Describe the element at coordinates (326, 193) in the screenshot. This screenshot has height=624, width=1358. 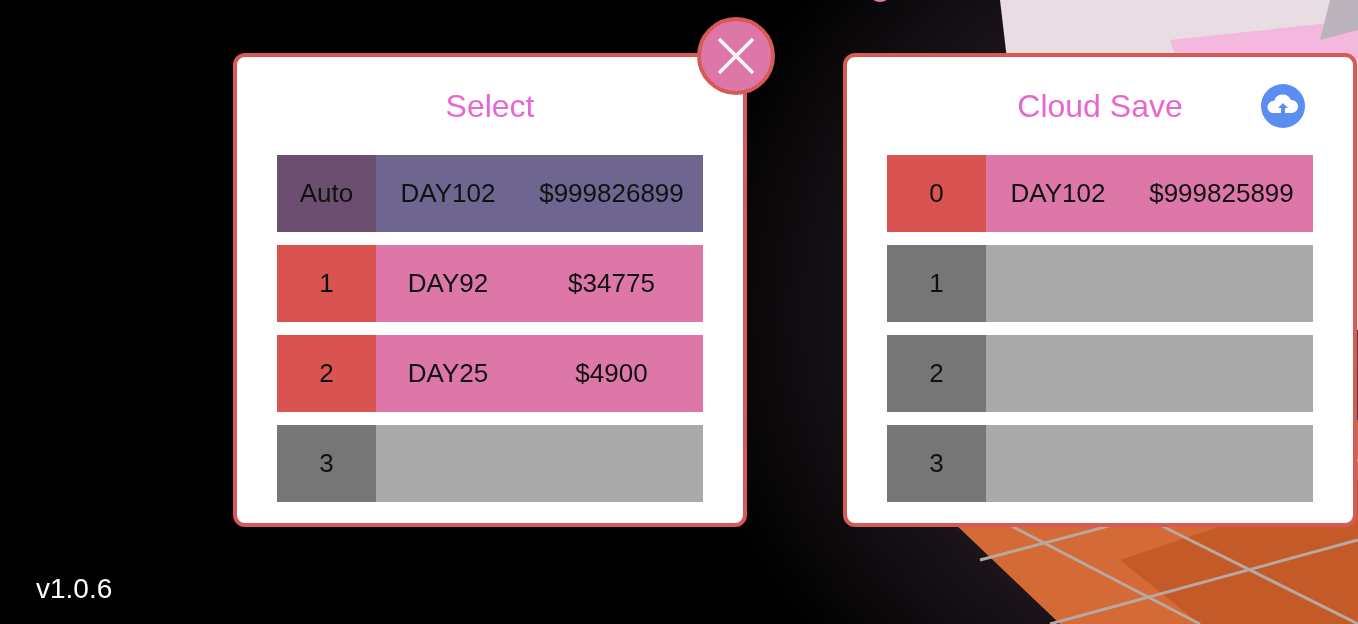
I see `slot-number-cell: Auto` at that location.